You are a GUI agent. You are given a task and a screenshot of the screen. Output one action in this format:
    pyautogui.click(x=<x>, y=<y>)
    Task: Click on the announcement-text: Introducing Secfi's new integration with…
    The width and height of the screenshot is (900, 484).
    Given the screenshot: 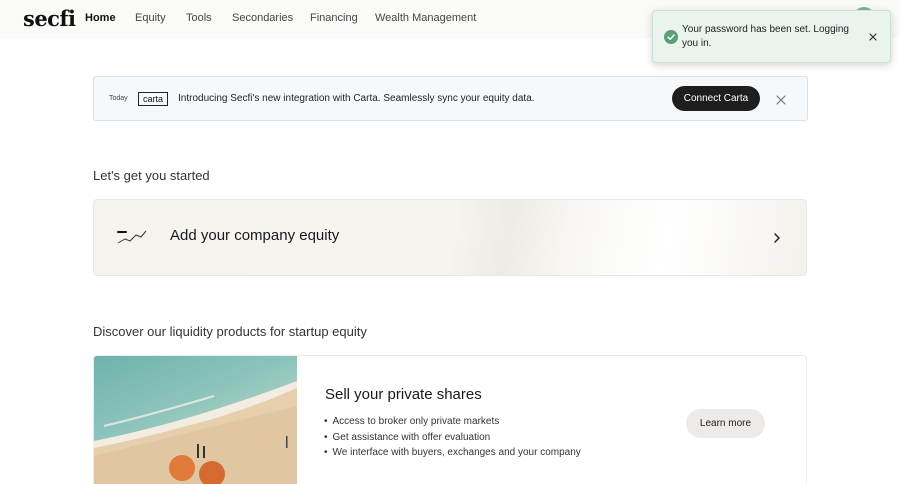 What is the action you would take?
    pyautogui.click(x=356, y=98)
    